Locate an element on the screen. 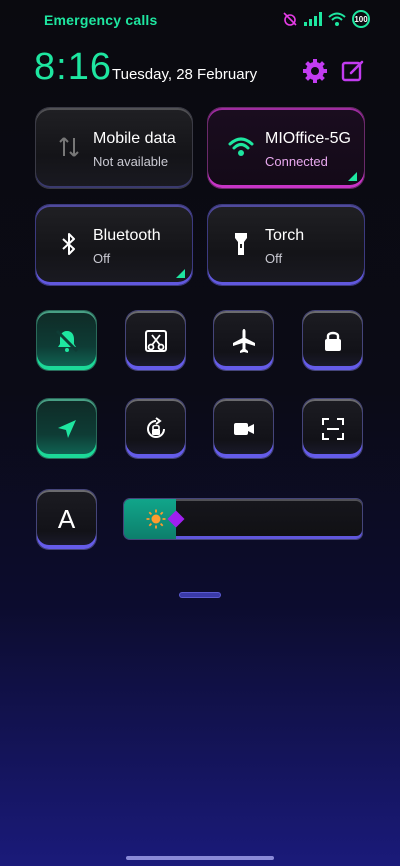  bluetooth-icon is located at coordinates (68, 244).